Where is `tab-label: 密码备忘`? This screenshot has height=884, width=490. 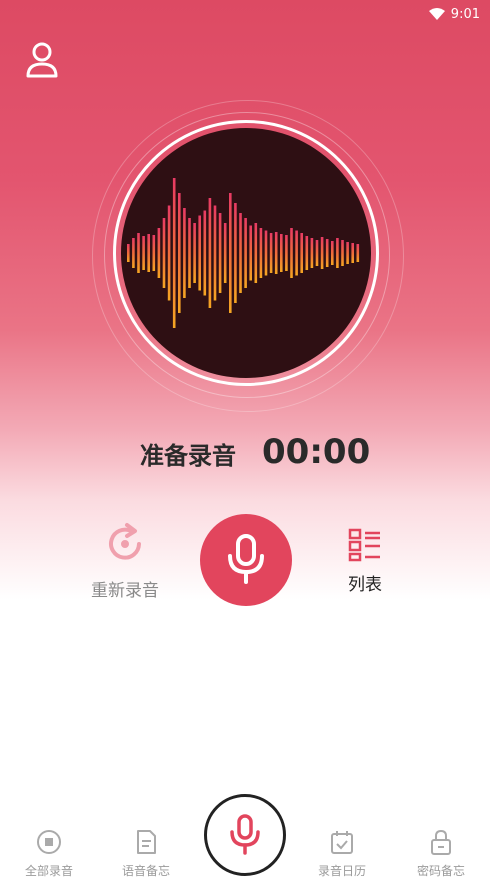 tab-label: 密码备忘 is located at coordinates (440, 871).